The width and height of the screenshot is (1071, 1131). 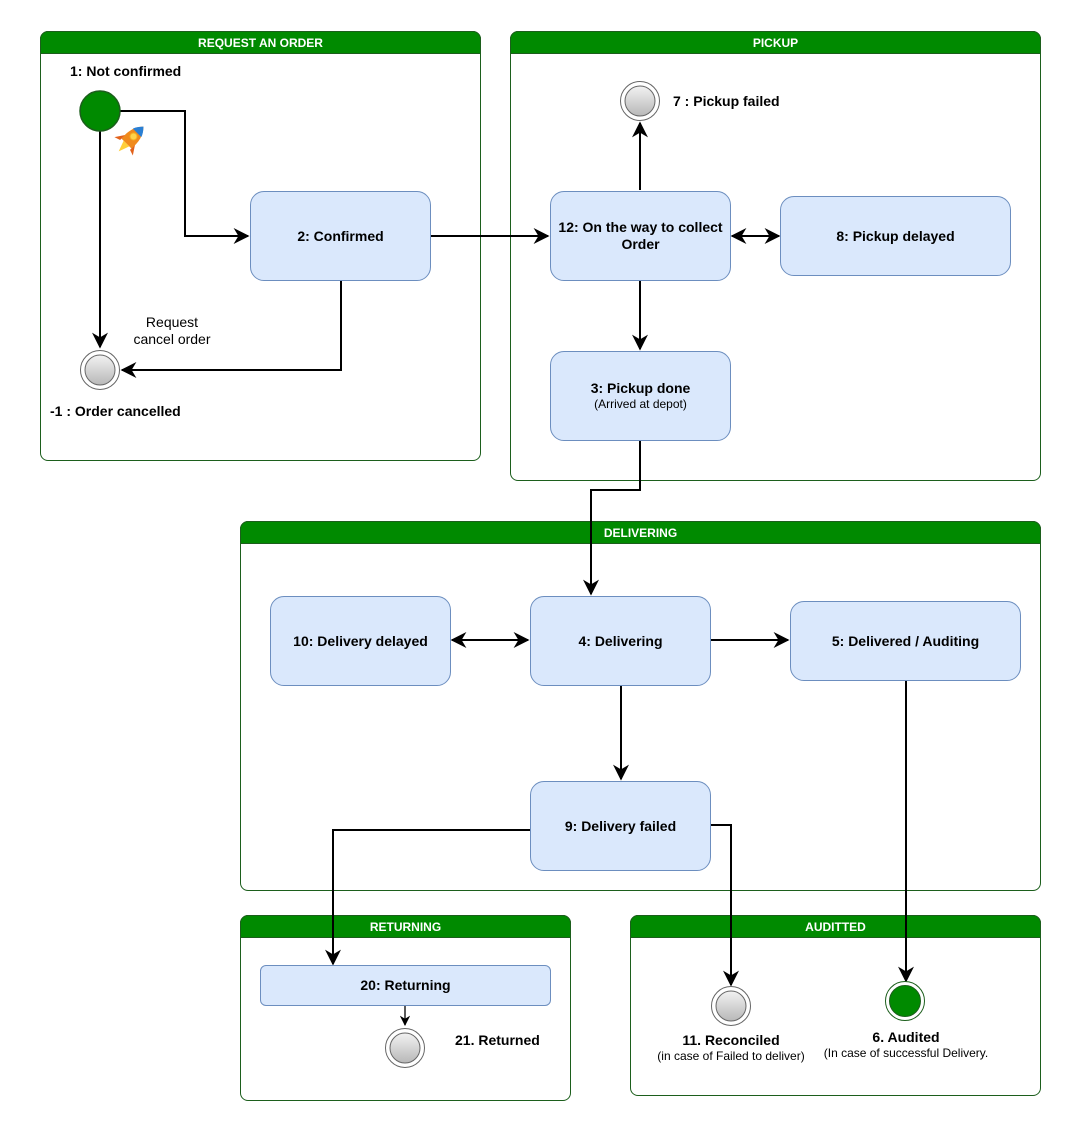 I want to click on state-confirmed-label: 2: Confirmed, so click(x=340, y=235).